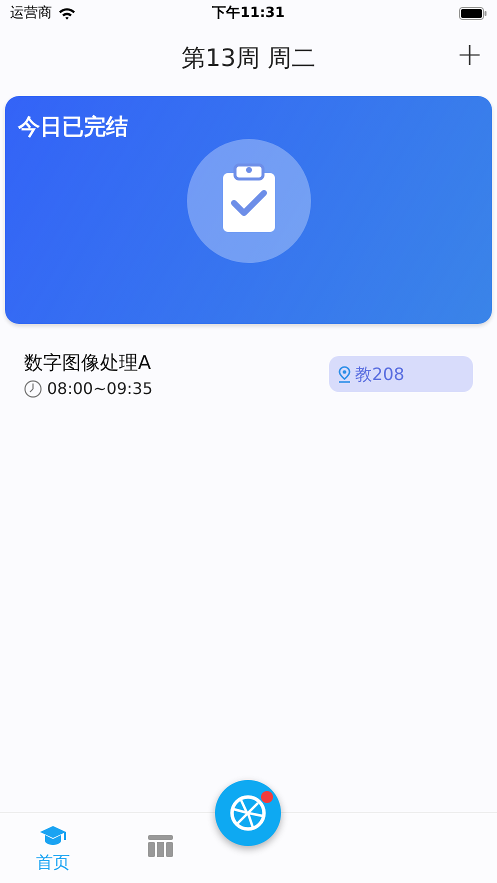 Image resolution: width=497 pixels, height=883 pixels. What do you see at coordinates (469, 54) in the screenshot?
I see `add-button: +` at bounding box center [469, 54].